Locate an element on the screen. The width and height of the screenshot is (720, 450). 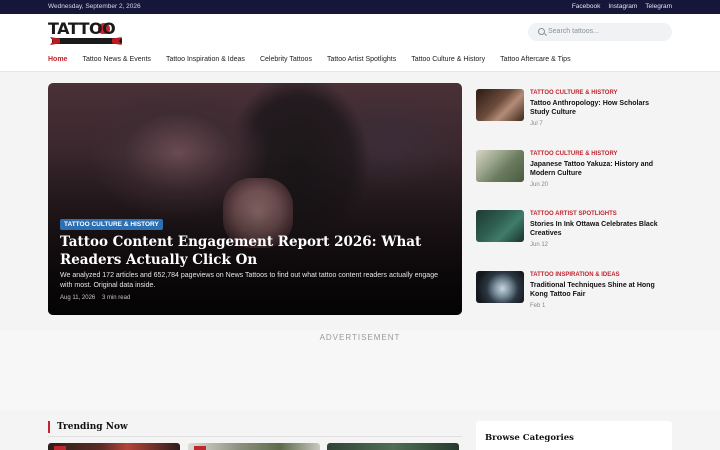
ad-label: ADVERTISEMENT is located at coordinates (360, 337).